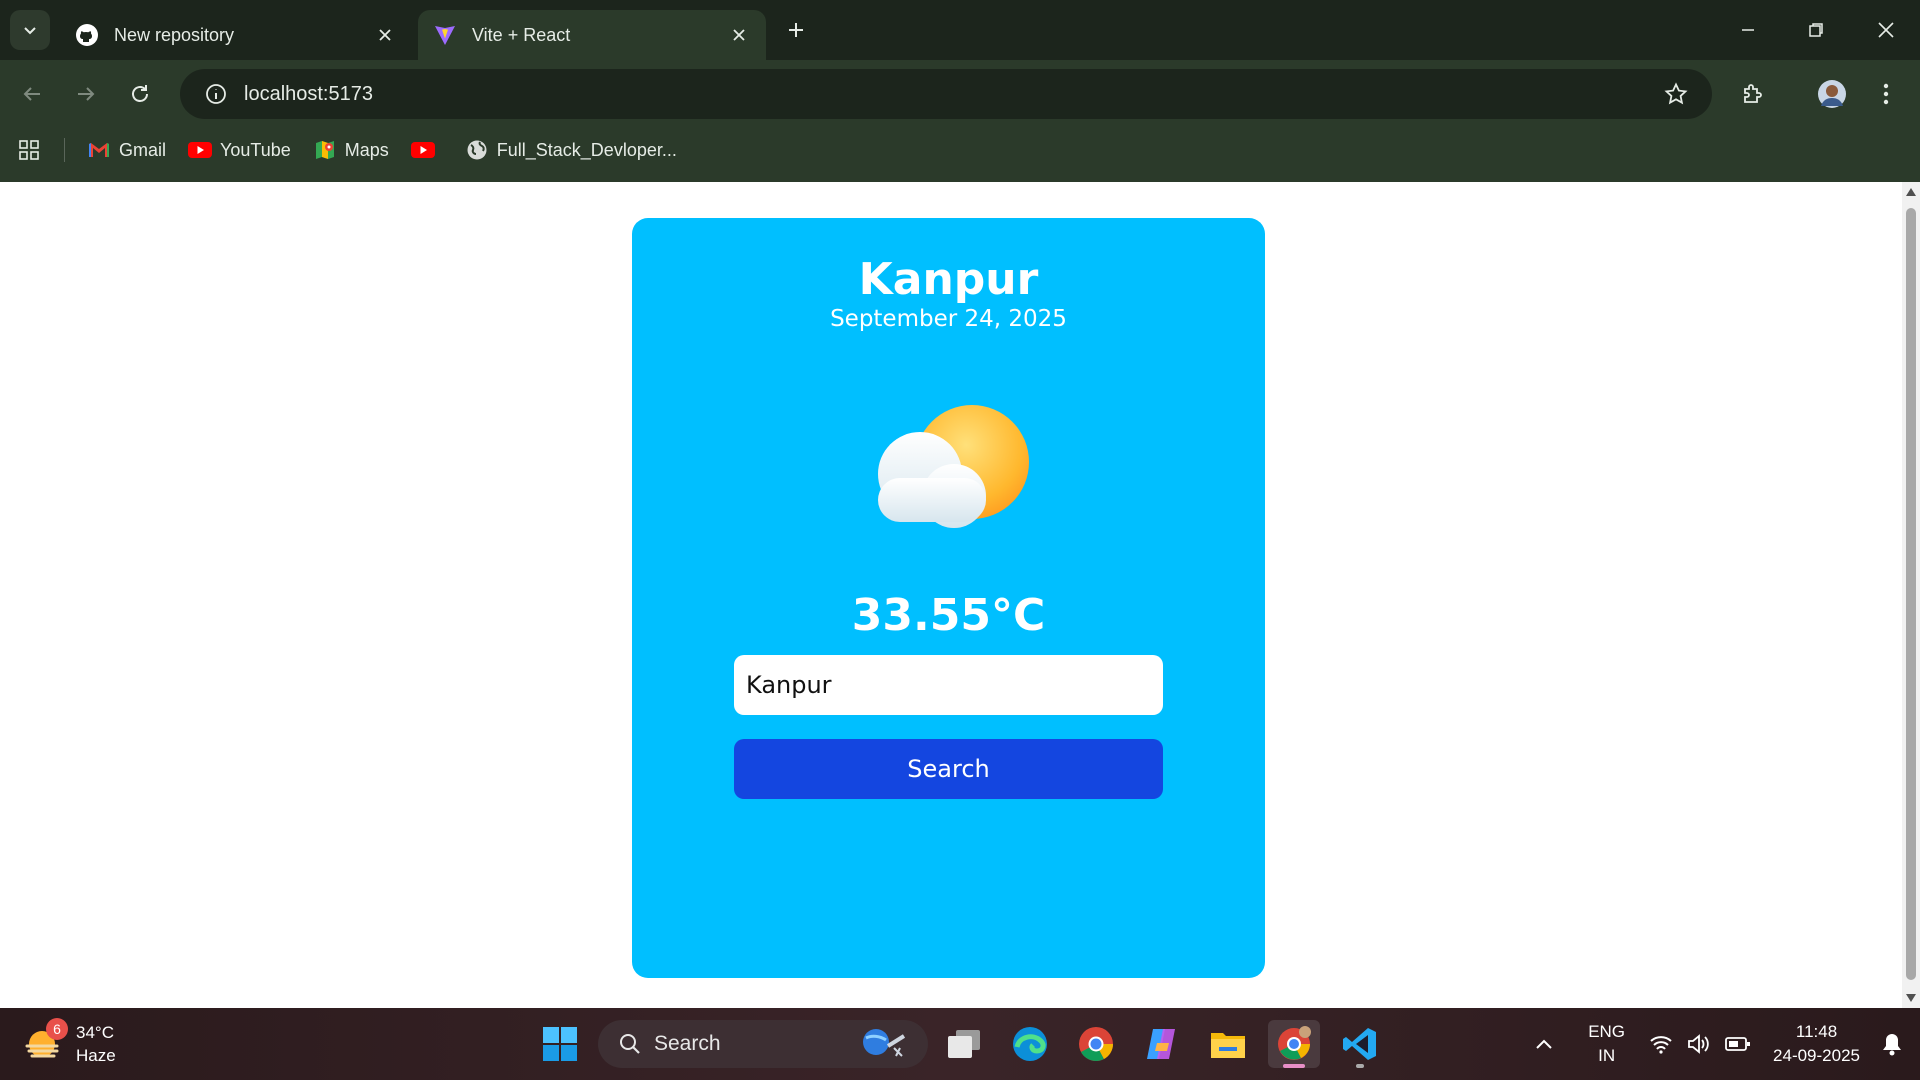 This screenshot has width=1920, height=1080. What do you see at coordinates (325, 150) in the screenshot?
I see `maps-icon` at bounding box center [325, 150].